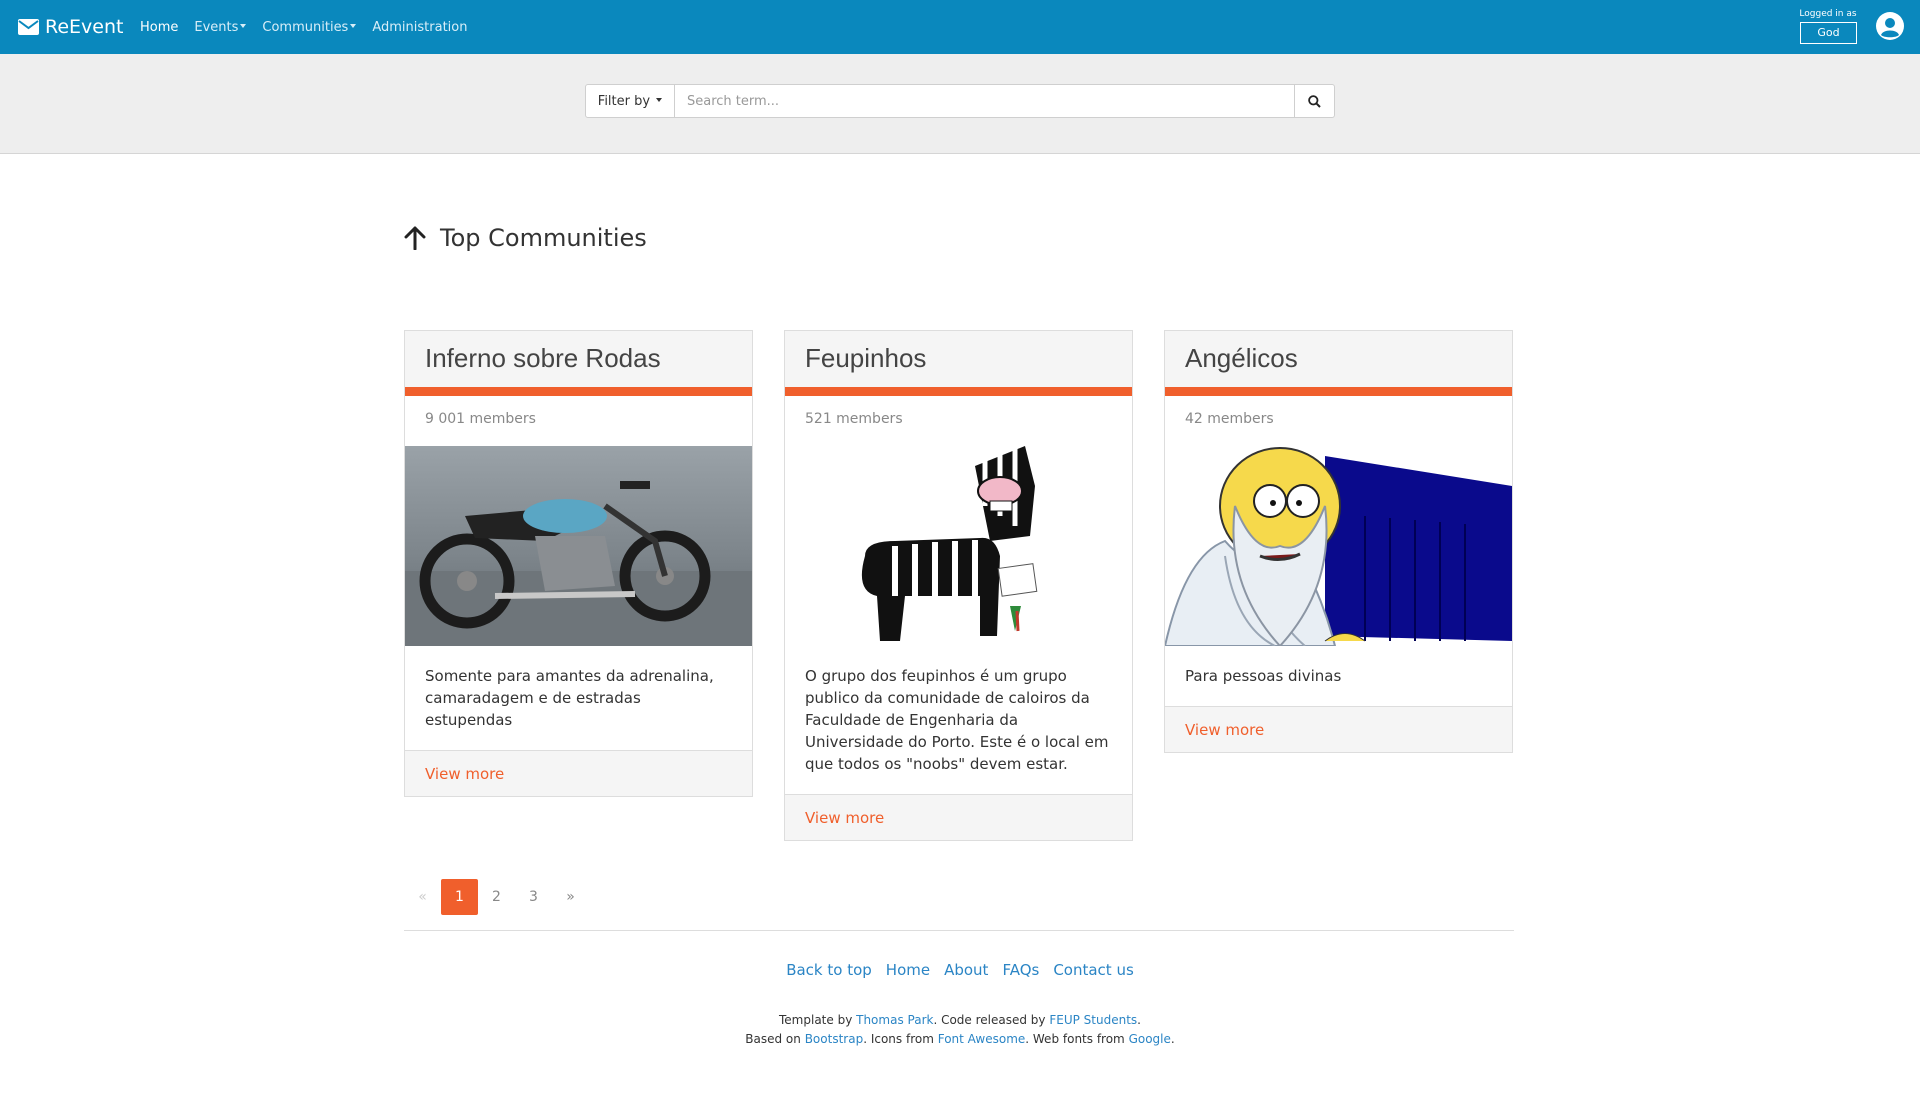 The width and height of the screenshot is (1920, 1095). I want to click on logged-in-label: Logged in as, so click(1828, 14).